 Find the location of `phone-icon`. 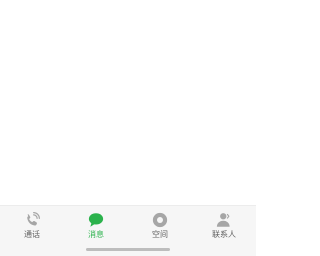

phone-icon is located at coordinates (32, 220).